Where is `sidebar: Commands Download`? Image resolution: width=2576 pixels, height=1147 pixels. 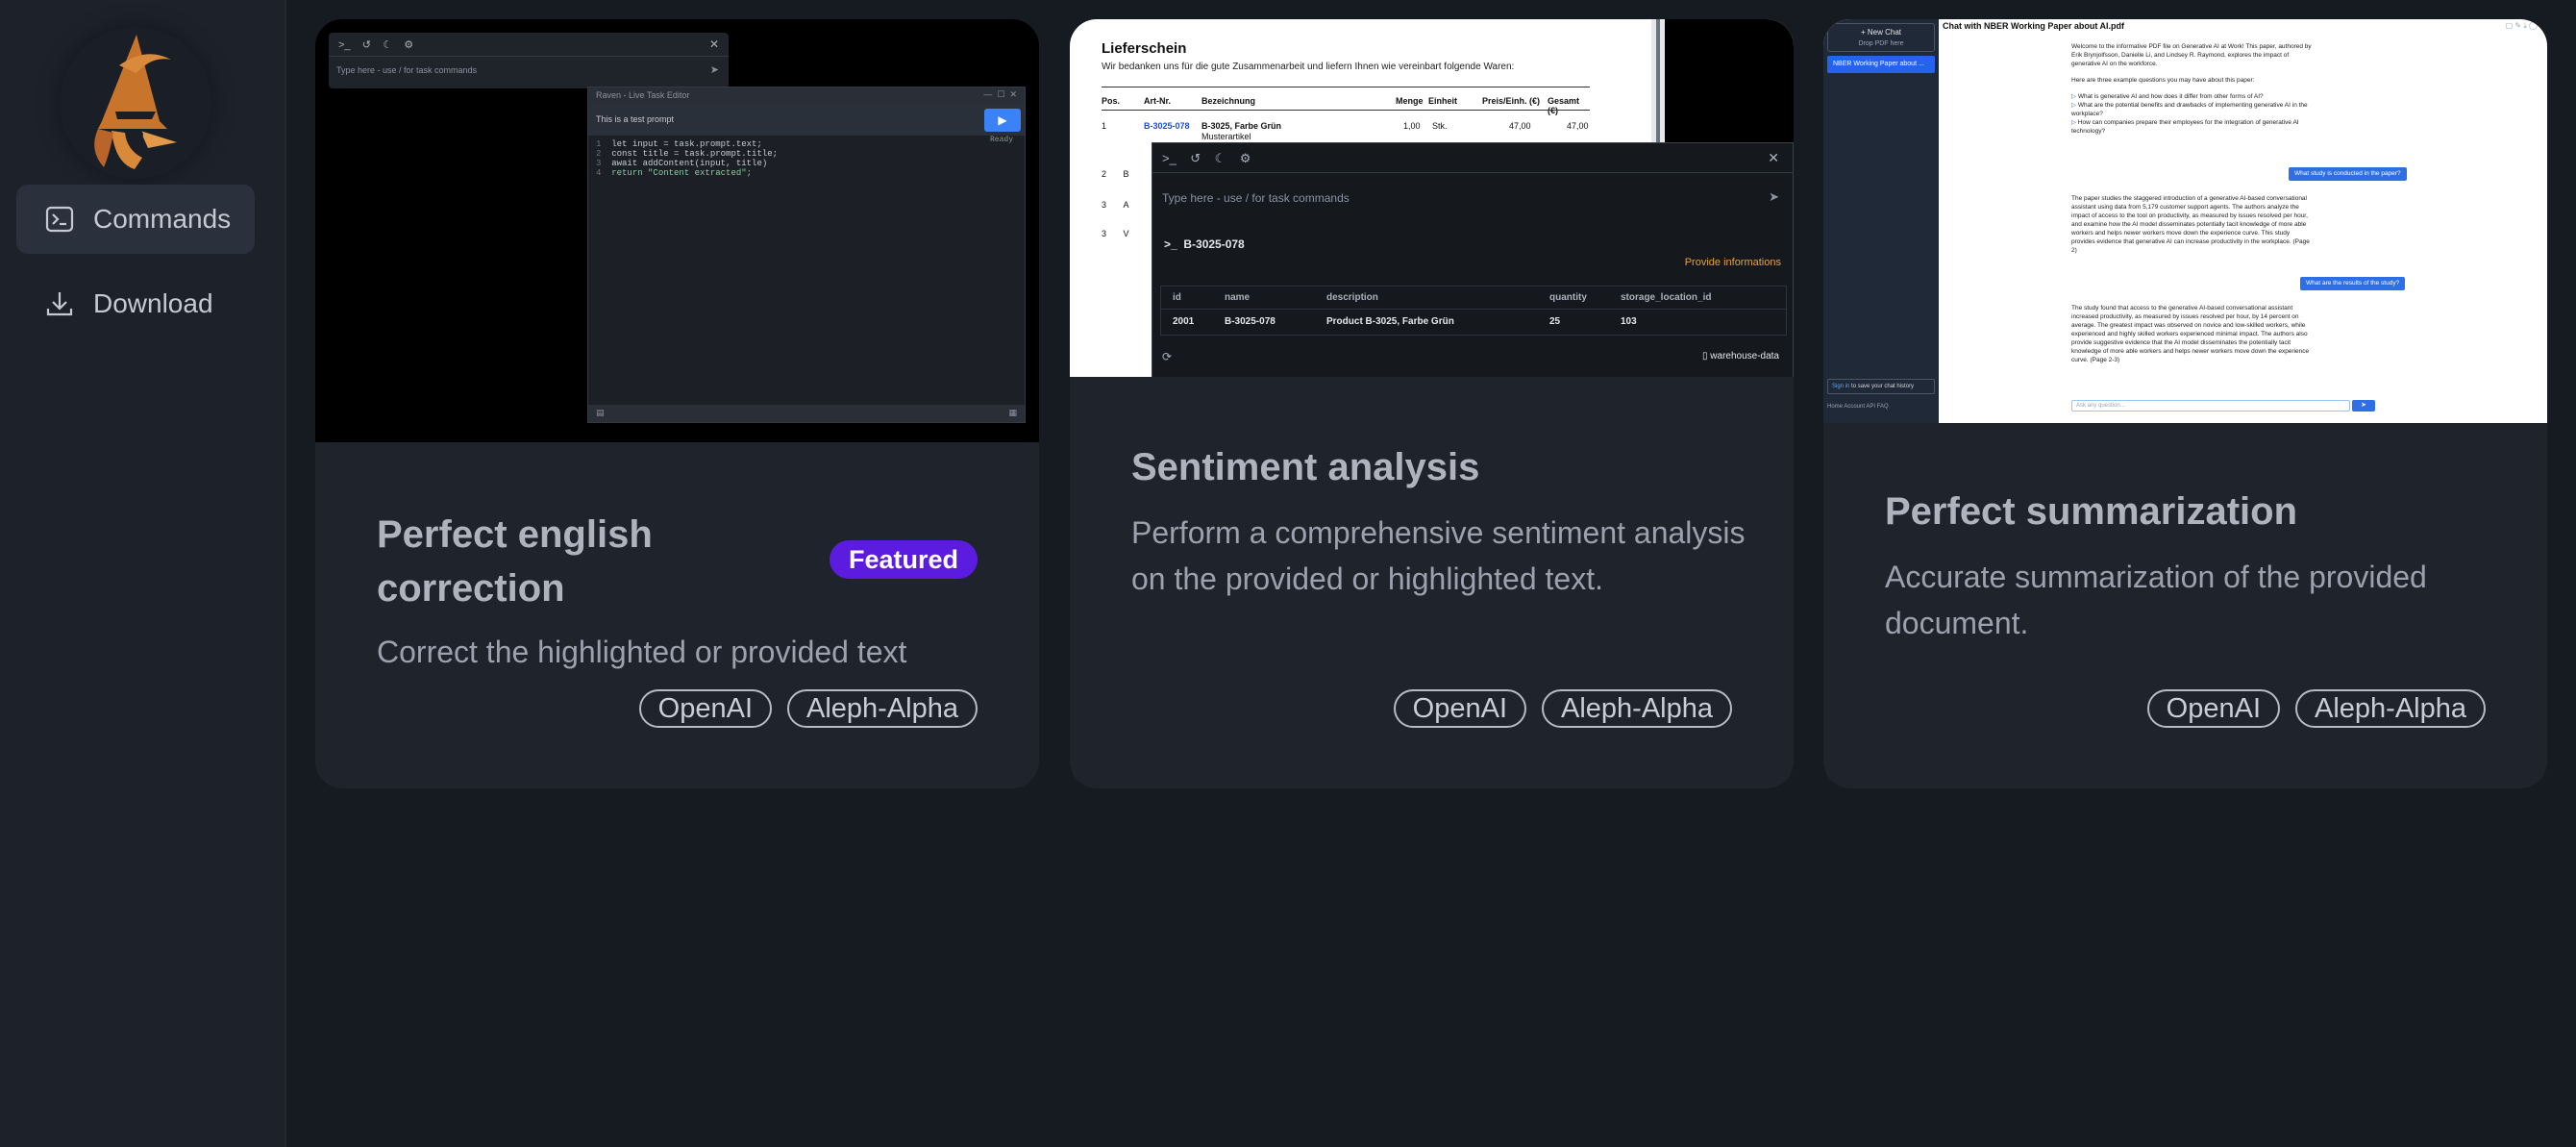
sidebar: Commands Download is located at coordinates (143, 573).